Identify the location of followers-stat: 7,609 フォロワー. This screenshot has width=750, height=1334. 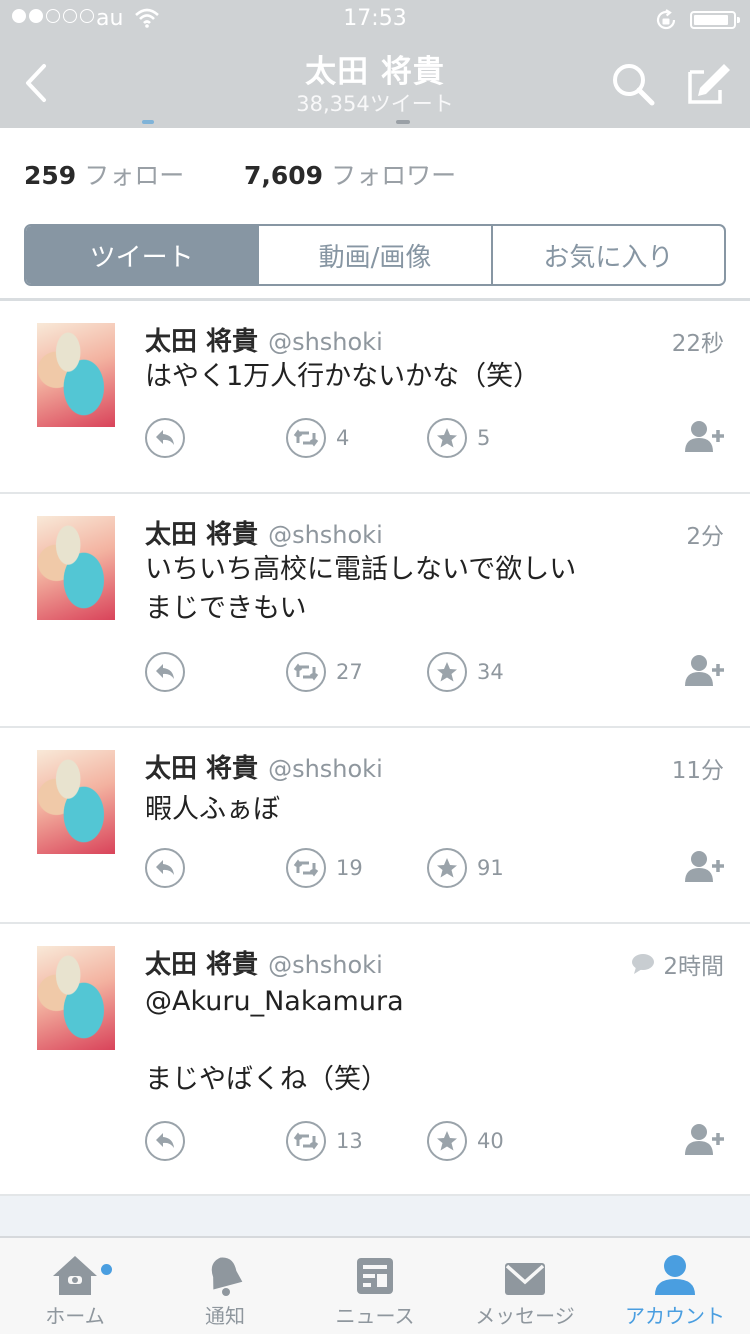
(350, 174).